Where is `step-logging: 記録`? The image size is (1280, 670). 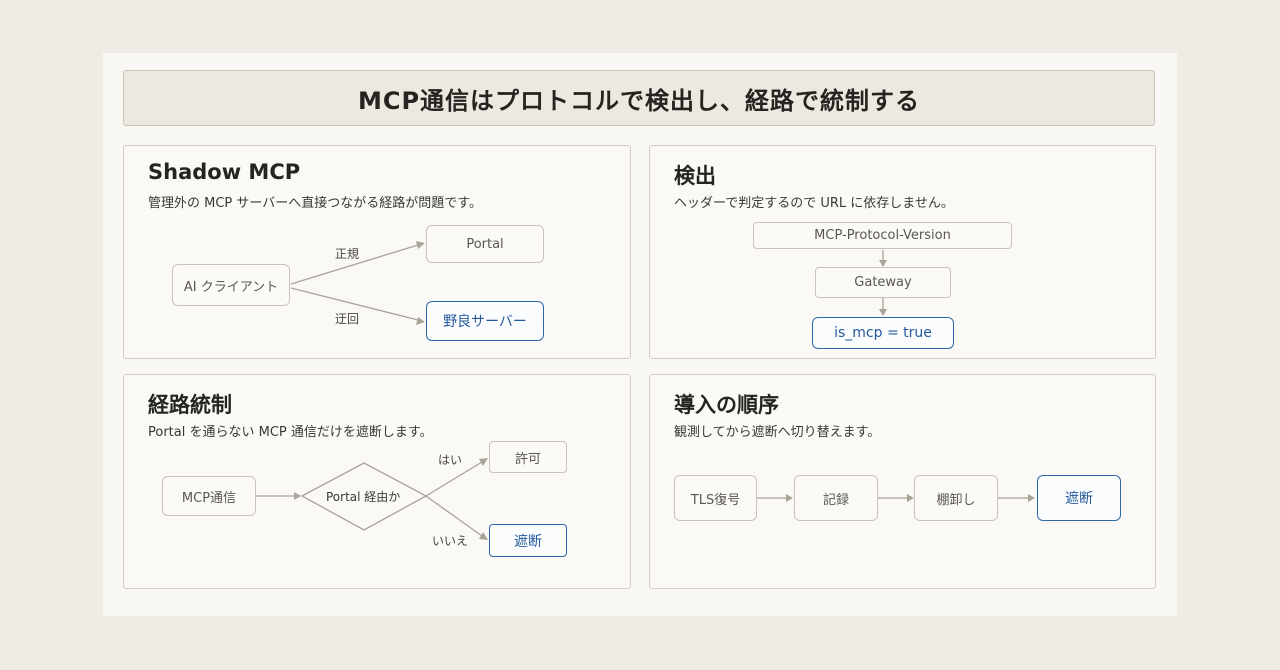 step-logging: 記録 is located at coordinates (836, 498).